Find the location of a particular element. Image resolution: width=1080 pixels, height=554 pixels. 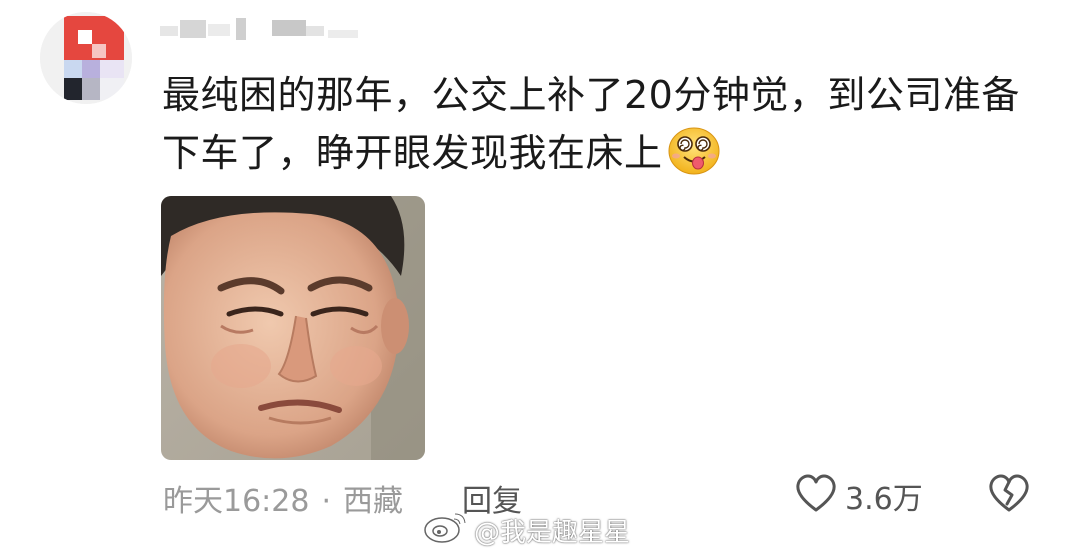

broken-heart-icon is located at coordinates (1009, 496).